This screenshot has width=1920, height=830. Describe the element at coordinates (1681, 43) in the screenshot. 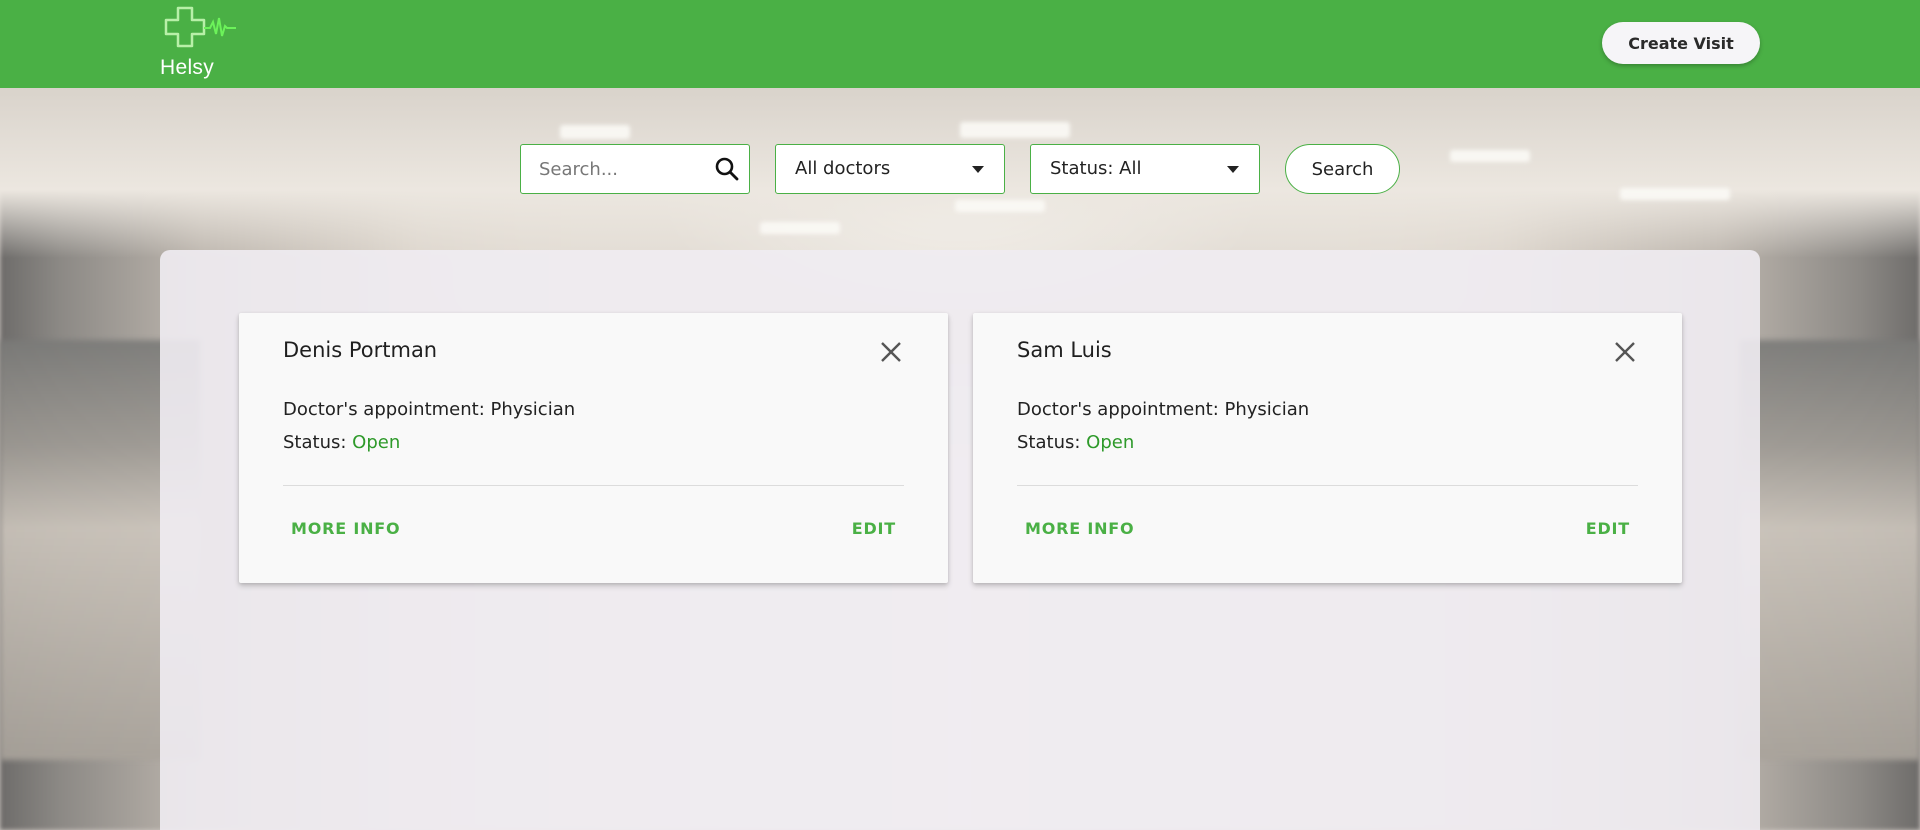

I see `create-visit-button: Create Visit` at that location.